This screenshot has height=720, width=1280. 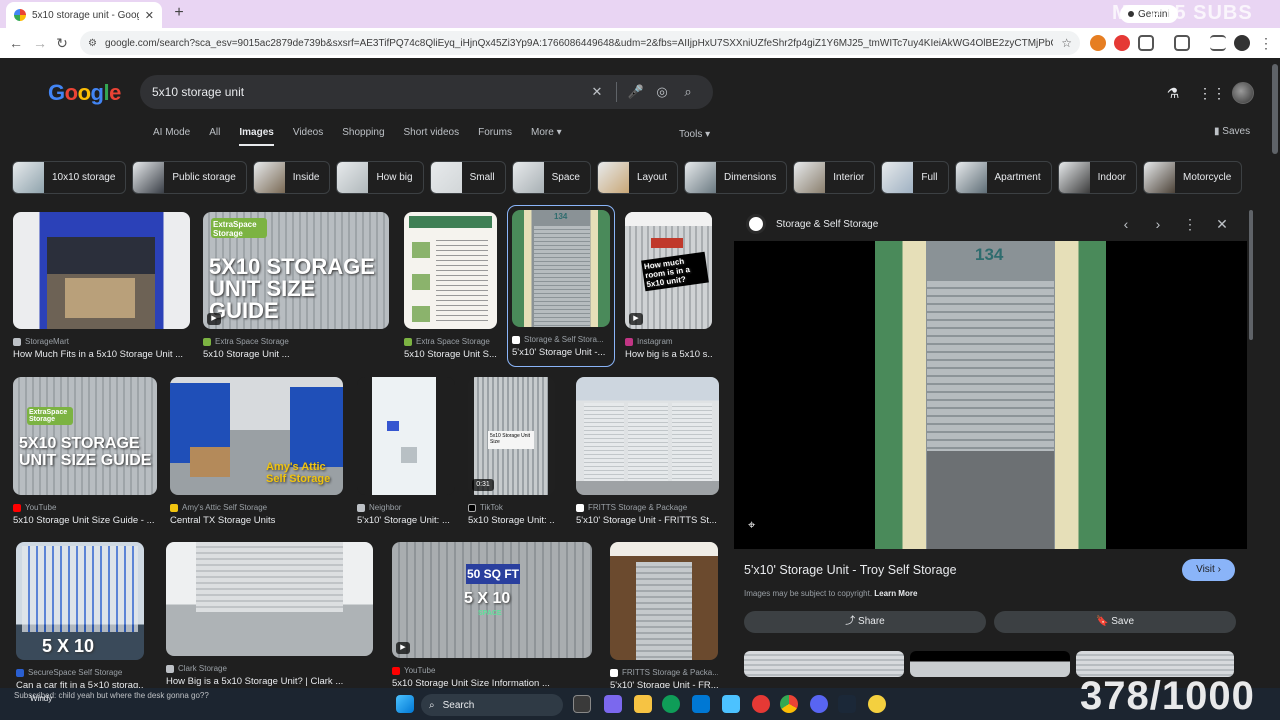 What do you see at coordinates (1182, 43) in the screenshot?
I see `cast-icon` at bounding box center [1182, 43].